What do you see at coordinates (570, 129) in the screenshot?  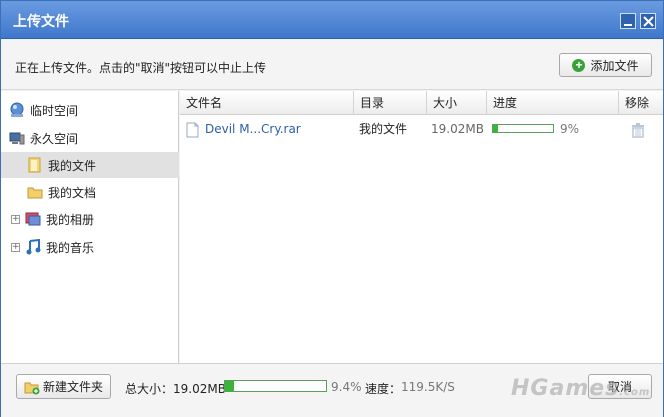 I see `file-progress-text: 9%` at bounding box center [570, 129].